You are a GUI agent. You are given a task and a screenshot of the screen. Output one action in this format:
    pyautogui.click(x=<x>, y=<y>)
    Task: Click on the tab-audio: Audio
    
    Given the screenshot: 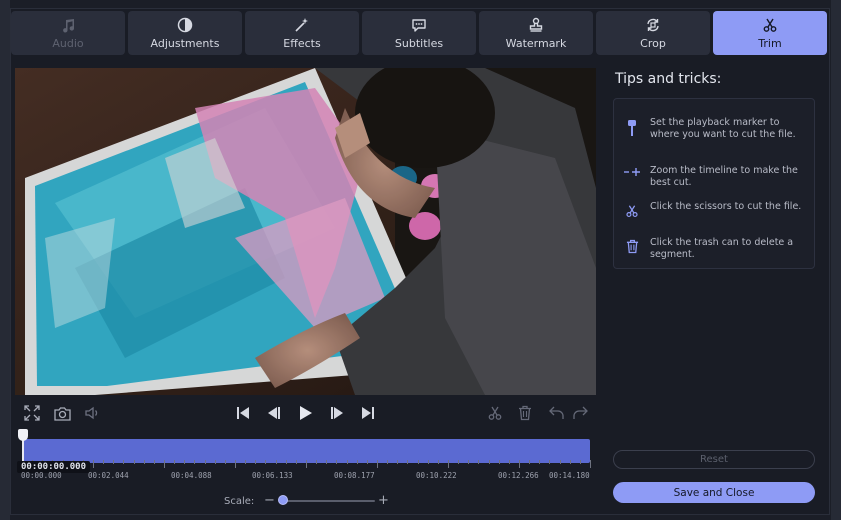 What is the action you would take?
    pyautogui.click(x=68, y=33)
    